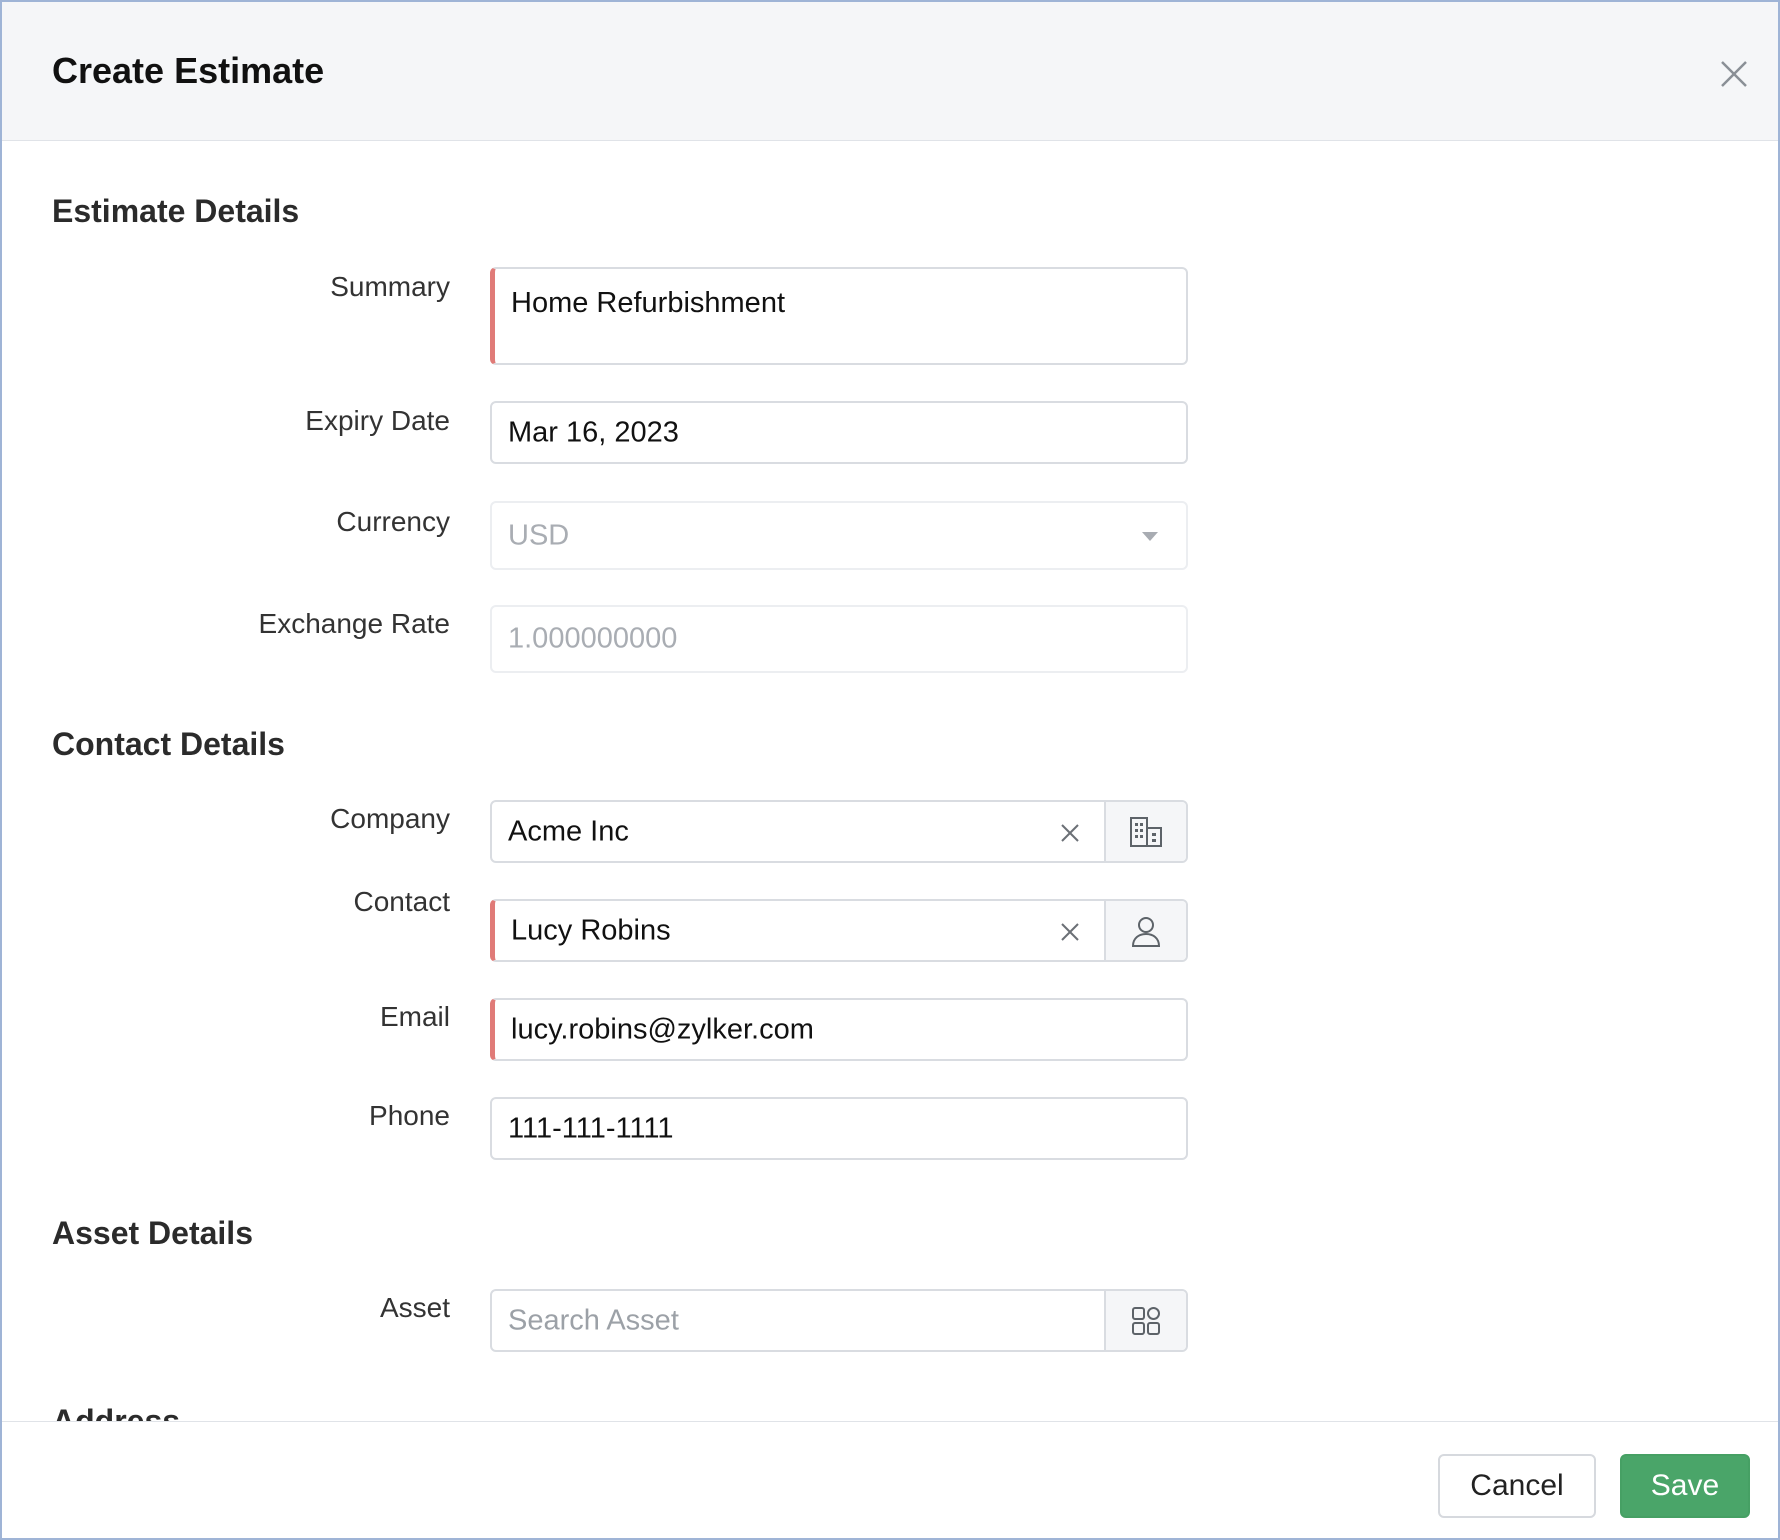  I want to click on contact-clear-icon, so click(1070, 931).